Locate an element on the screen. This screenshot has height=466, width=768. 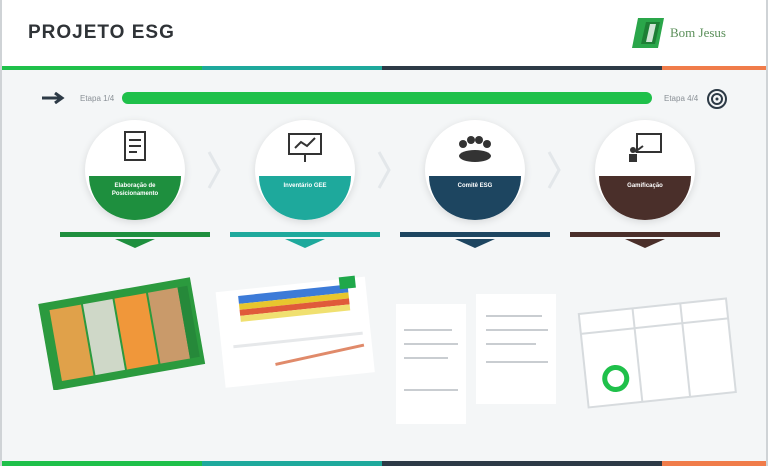
meeting-icon is located at coordinates (475, 149).